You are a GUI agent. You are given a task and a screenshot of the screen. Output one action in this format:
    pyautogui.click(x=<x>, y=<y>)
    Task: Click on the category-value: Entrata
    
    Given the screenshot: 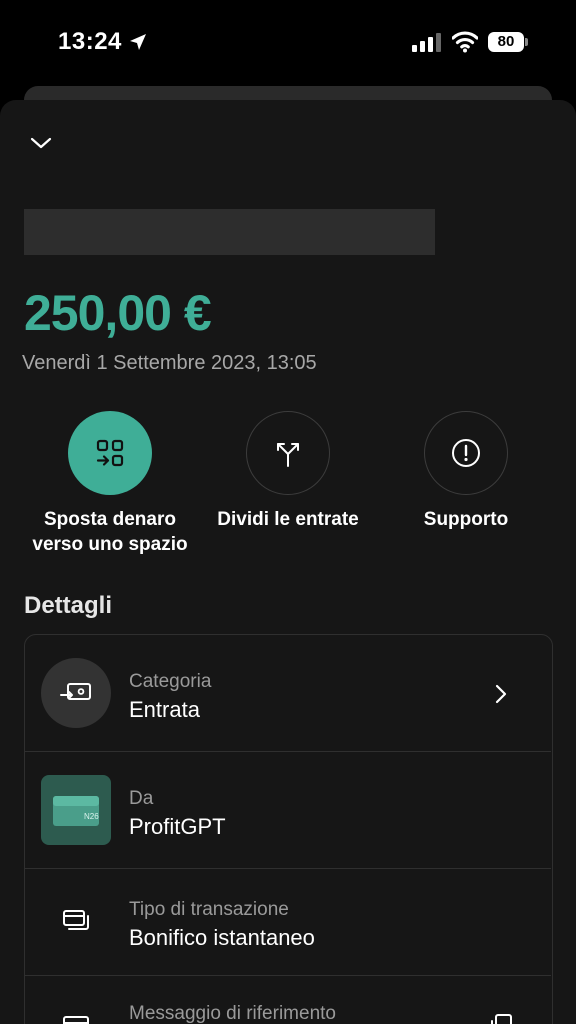 What is the action you would take?
    pyautogui.click(x=164, y=709)
    